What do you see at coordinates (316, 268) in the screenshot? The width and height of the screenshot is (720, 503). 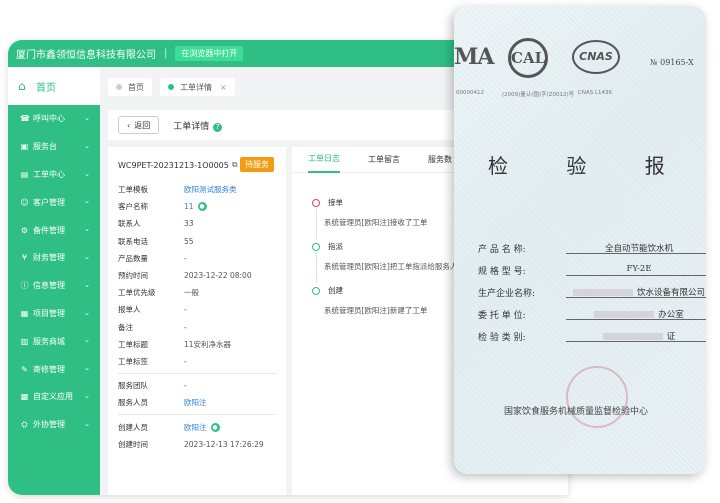 I see `timeline-line` at bounding box center [316, 268].